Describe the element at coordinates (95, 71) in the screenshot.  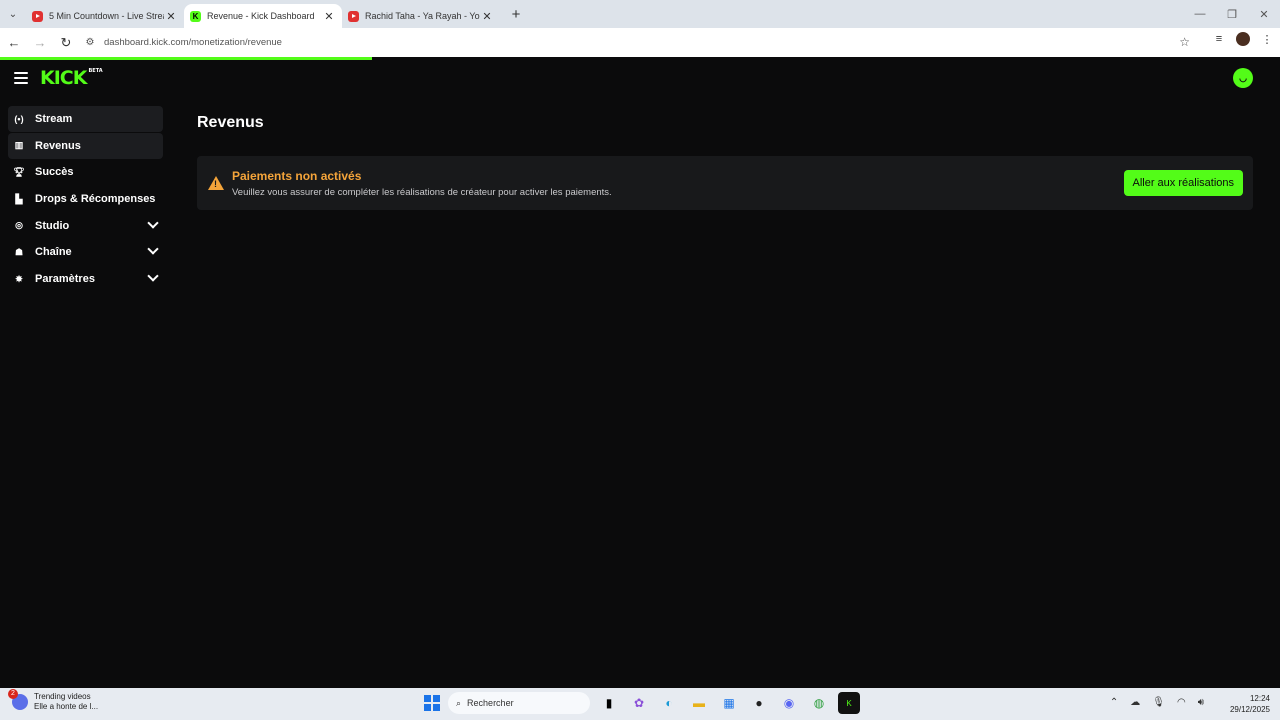
I see `logo-badge: BETA` at that location.